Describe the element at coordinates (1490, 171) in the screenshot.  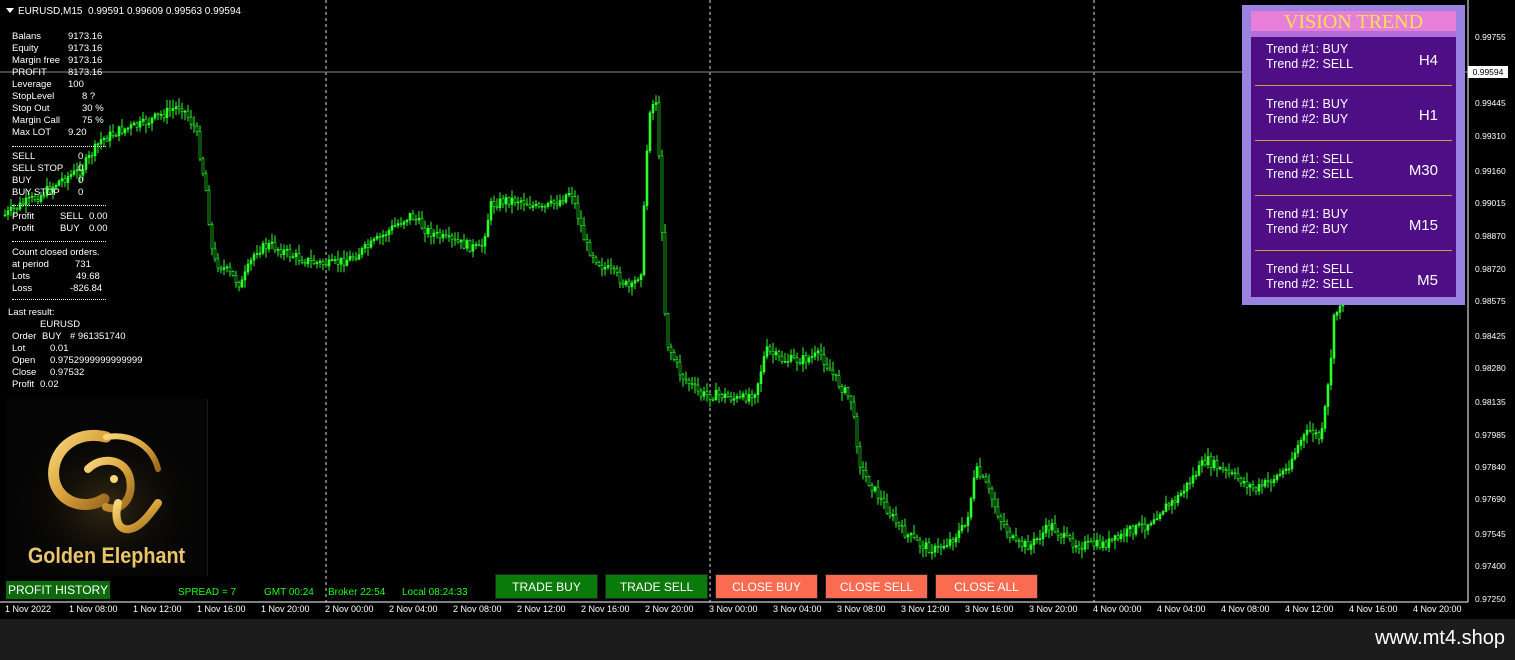
I see `price-tick-label: 0.99160` at that location.